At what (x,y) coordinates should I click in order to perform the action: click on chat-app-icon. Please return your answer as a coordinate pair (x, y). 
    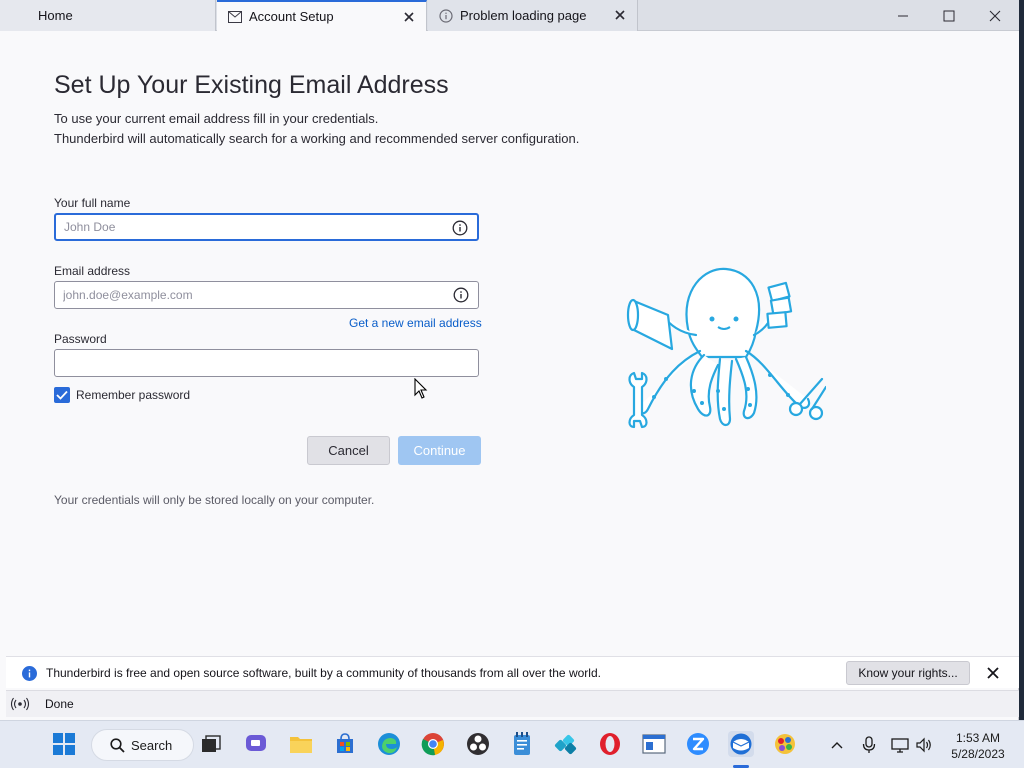
    Looking at the image, I should click on (257, 744).